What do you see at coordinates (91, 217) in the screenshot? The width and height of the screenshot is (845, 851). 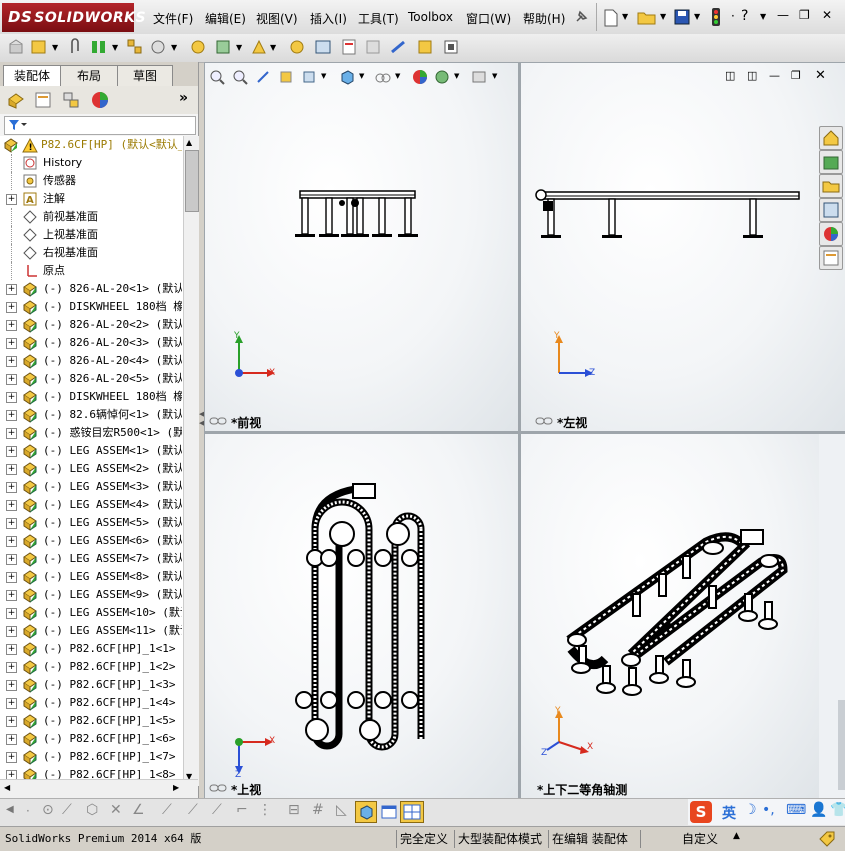 I see `tree-item: 前视基准面` at bounding box center [91, 217].